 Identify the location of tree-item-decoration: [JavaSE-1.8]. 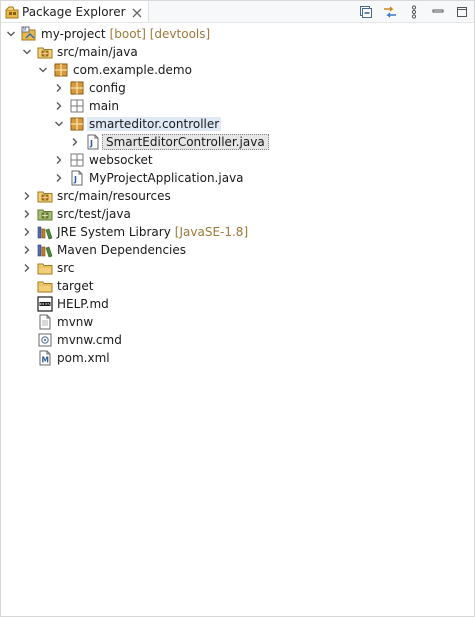
(211, 232).